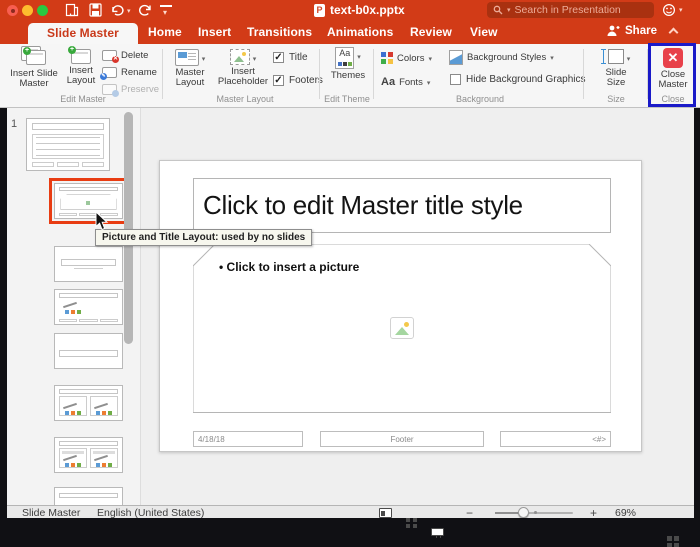 The height and width of the screenshot is (547, 700). What do you see at coordinates (697, 315) in the screenshot?
I see `desktop-edge-right` at bounding box center [697, 315].